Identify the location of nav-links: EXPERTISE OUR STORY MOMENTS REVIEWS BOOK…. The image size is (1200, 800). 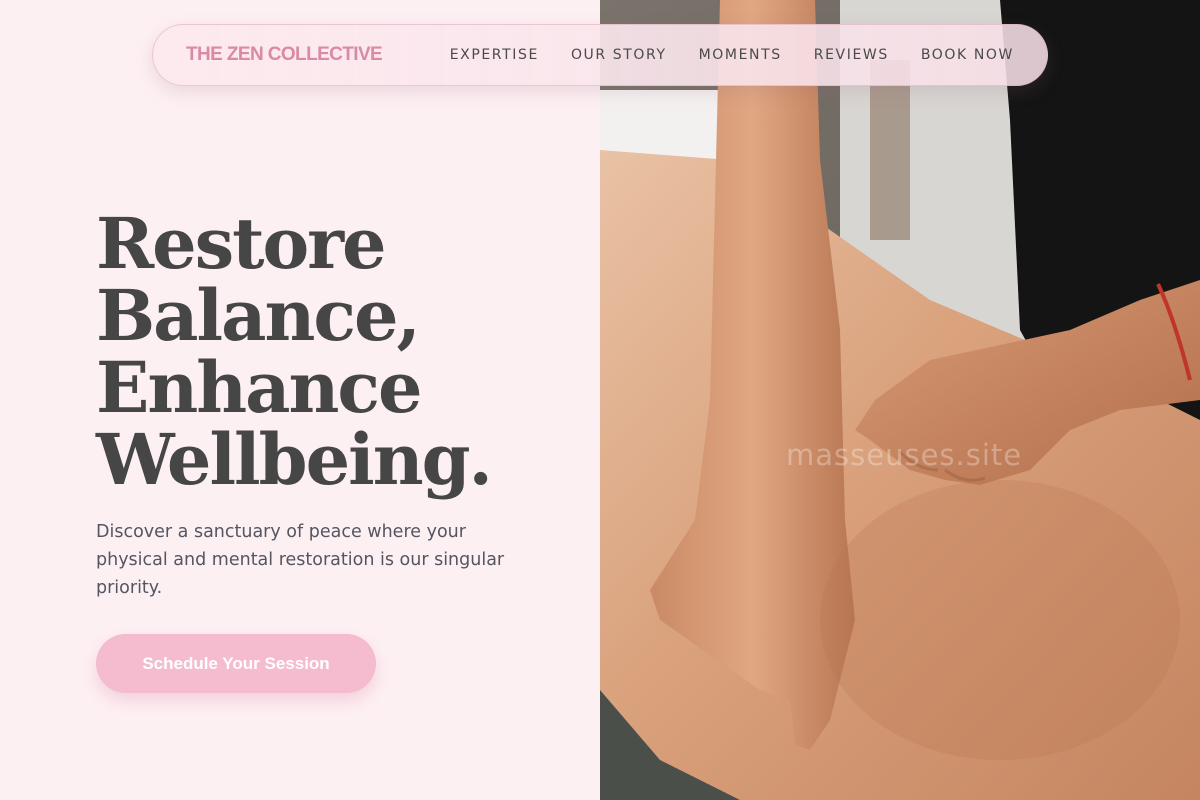
(732, 55).